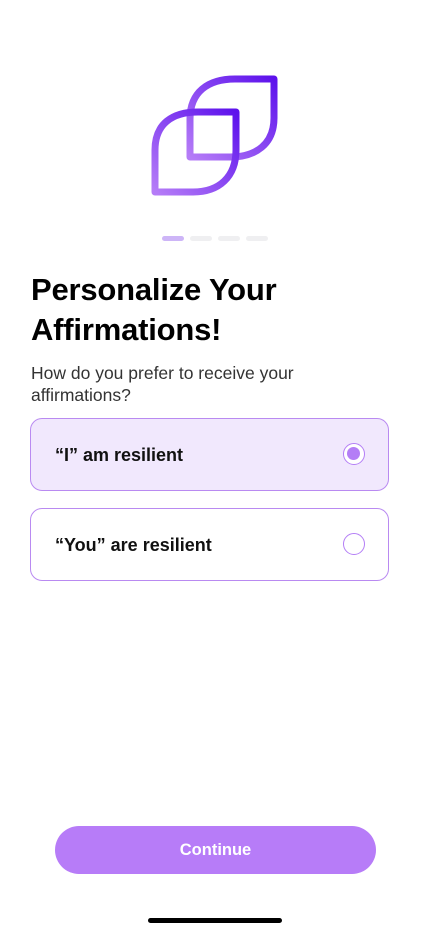 This screenshot has height=932, width=430. I want to click on option-label: “I” am resilient, so click(119, 455).